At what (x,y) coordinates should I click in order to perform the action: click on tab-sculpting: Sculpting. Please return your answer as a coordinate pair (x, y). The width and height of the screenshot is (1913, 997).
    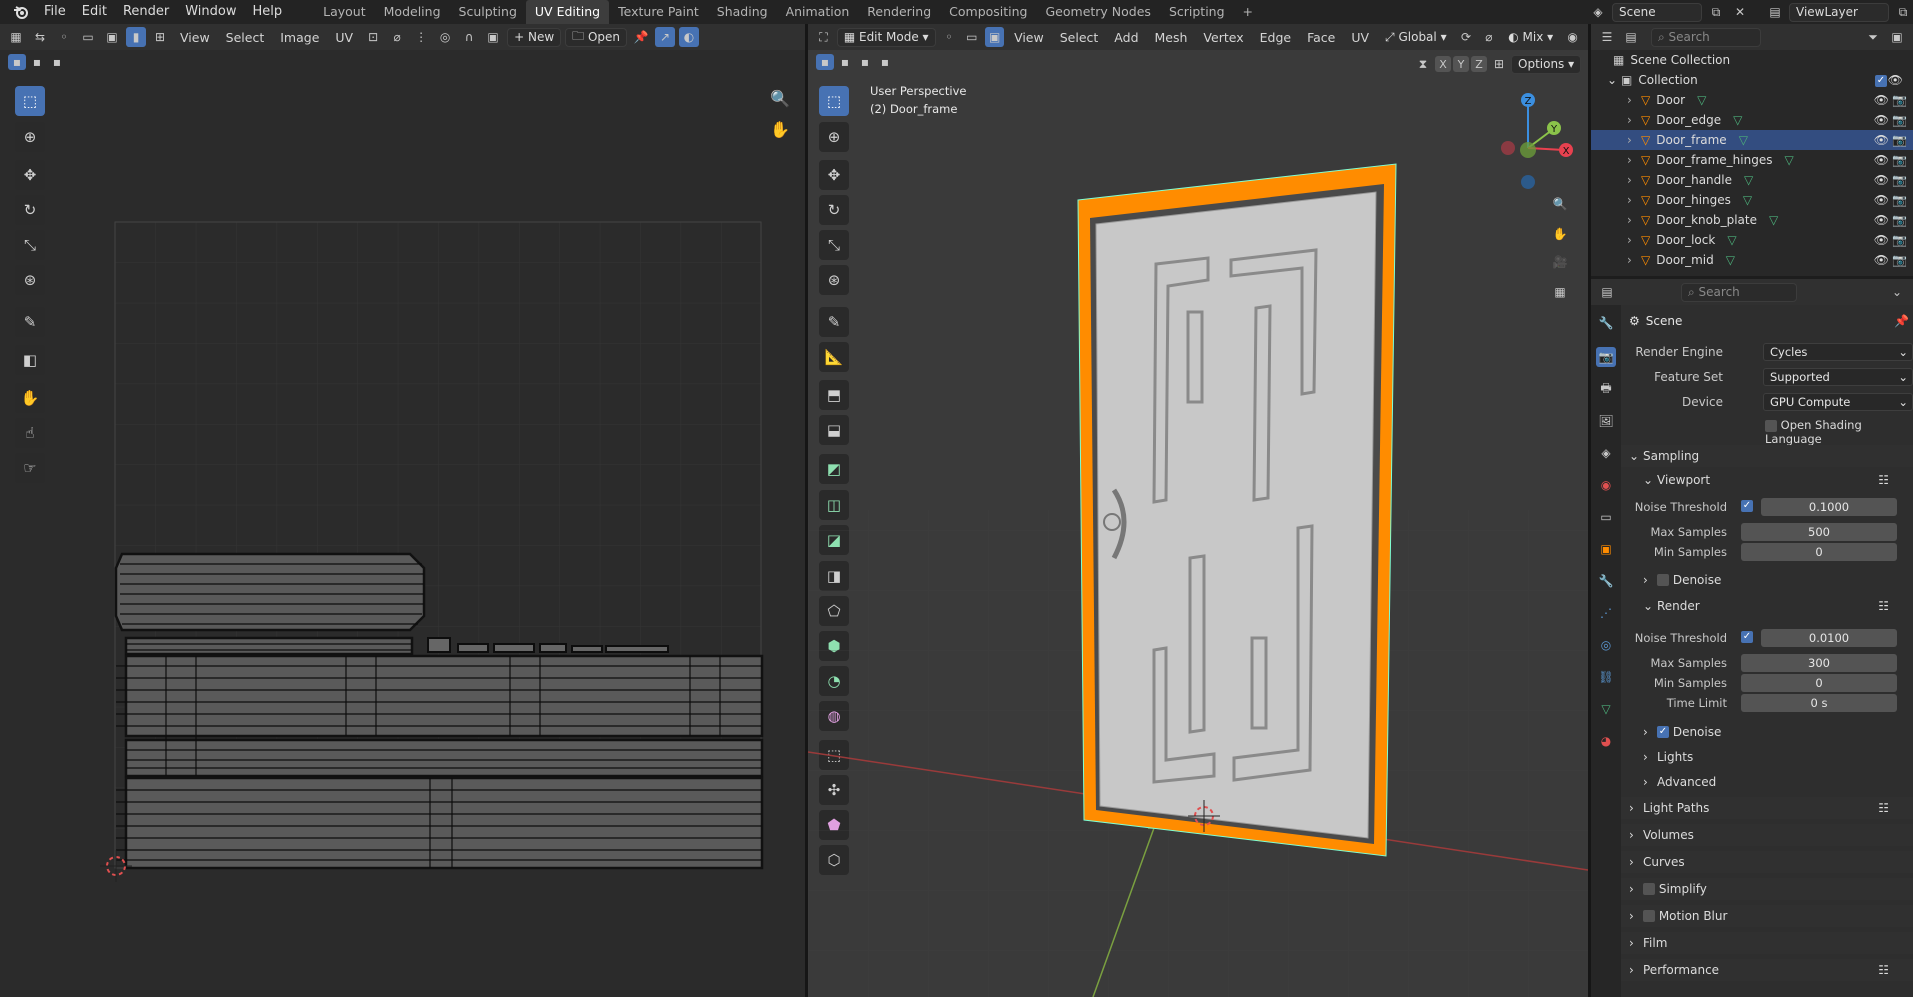
    Looking at the image, I should click on (488, 12).